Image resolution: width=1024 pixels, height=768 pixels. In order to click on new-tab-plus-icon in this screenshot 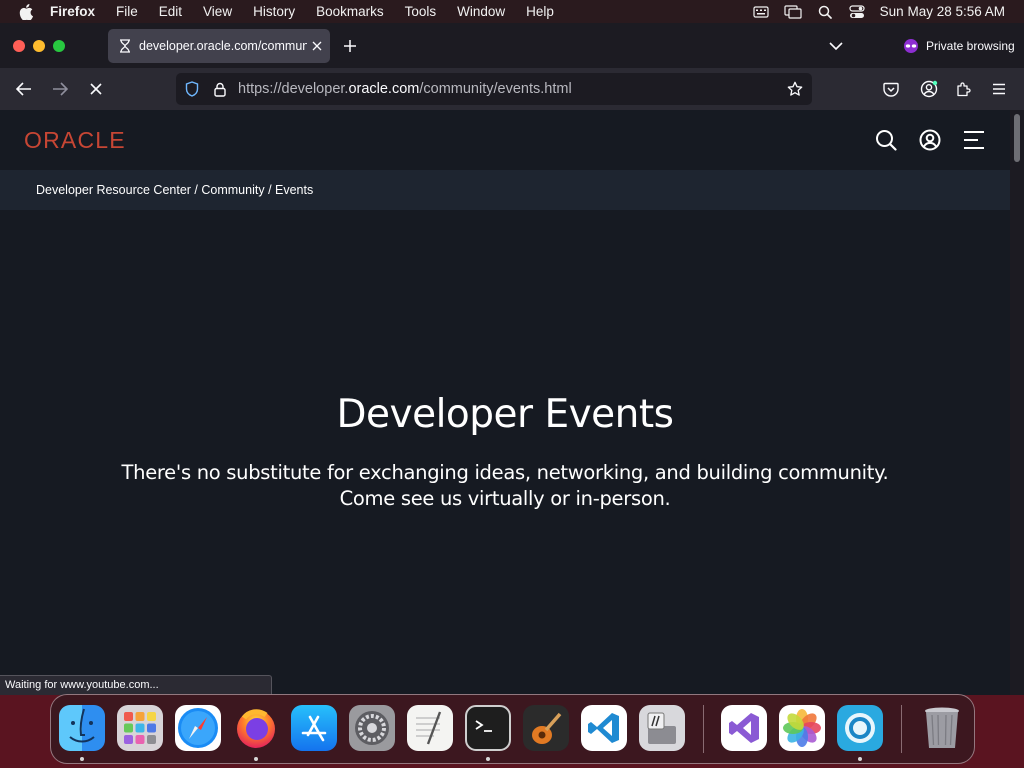, I will do `click(350, 46)`.